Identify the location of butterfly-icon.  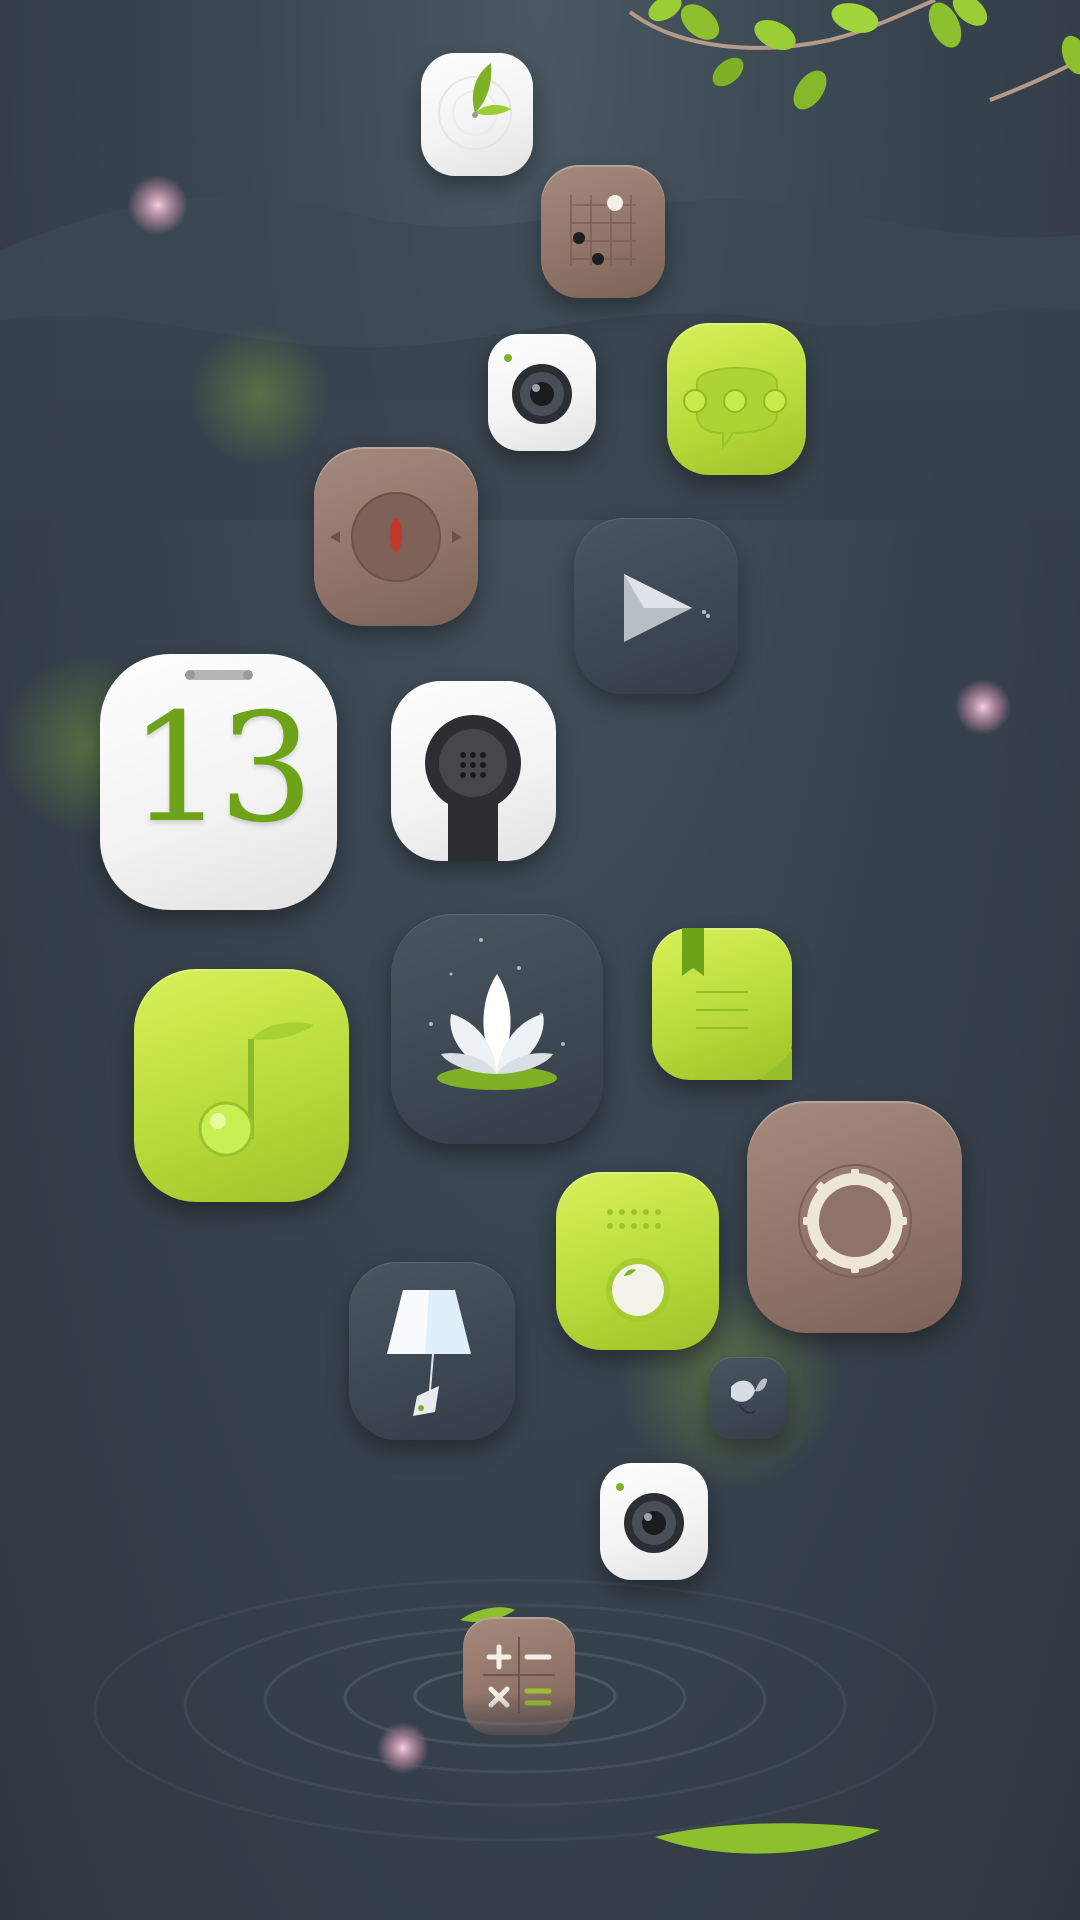
(748, 1398).